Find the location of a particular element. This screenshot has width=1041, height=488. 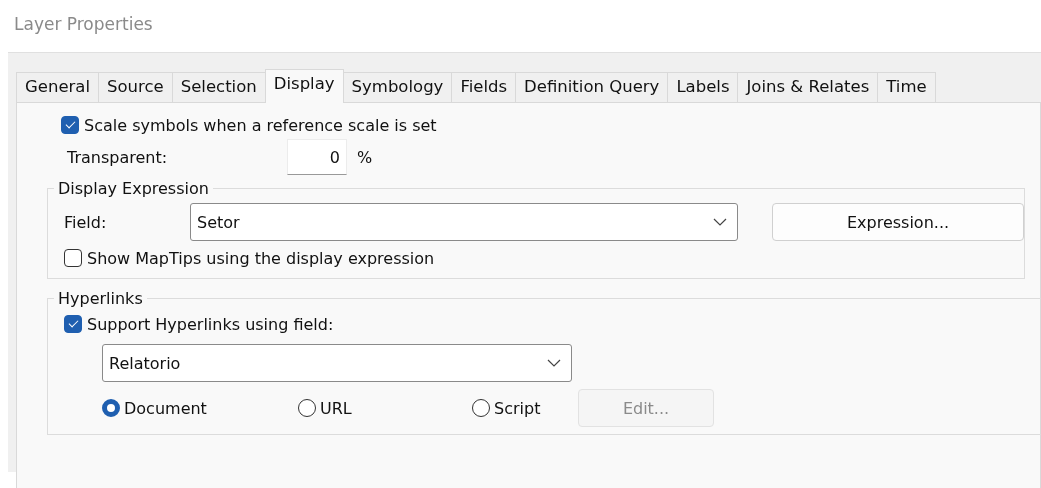

field-dropdown: Setor is located at coordinates (464, 222).